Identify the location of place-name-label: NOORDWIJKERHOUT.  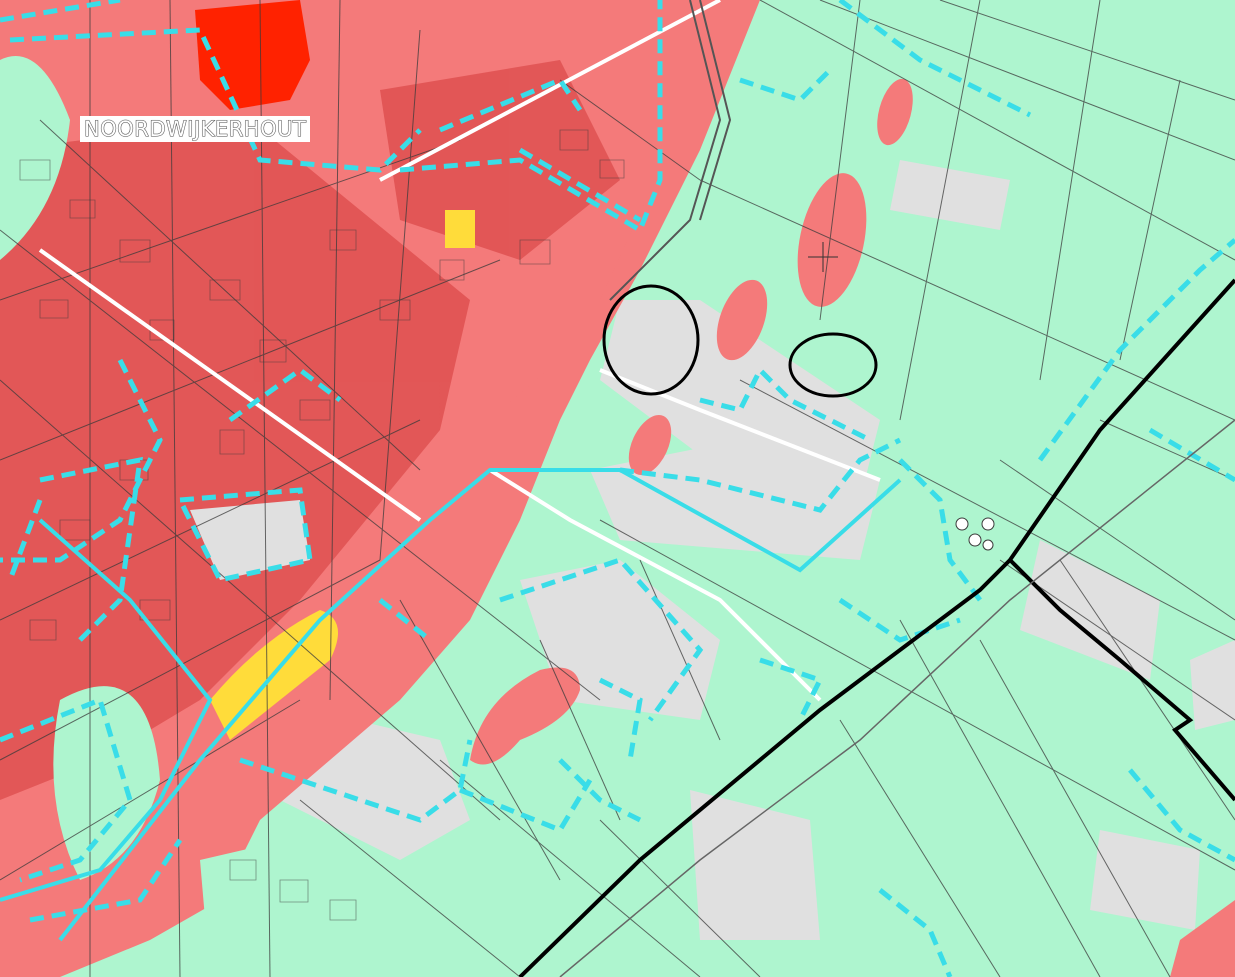
(195, 129).